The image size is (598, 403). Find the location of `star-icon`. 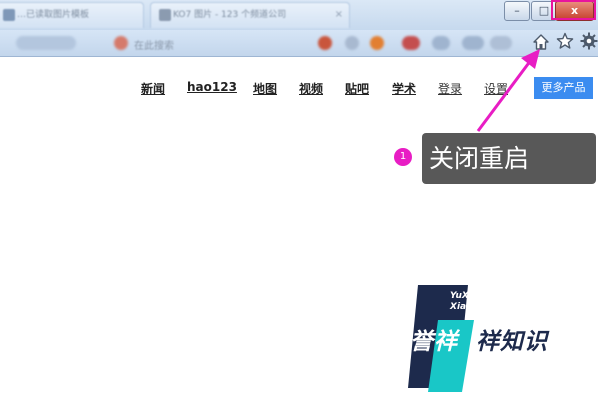

star-icon is located at coordinates (565, 41).